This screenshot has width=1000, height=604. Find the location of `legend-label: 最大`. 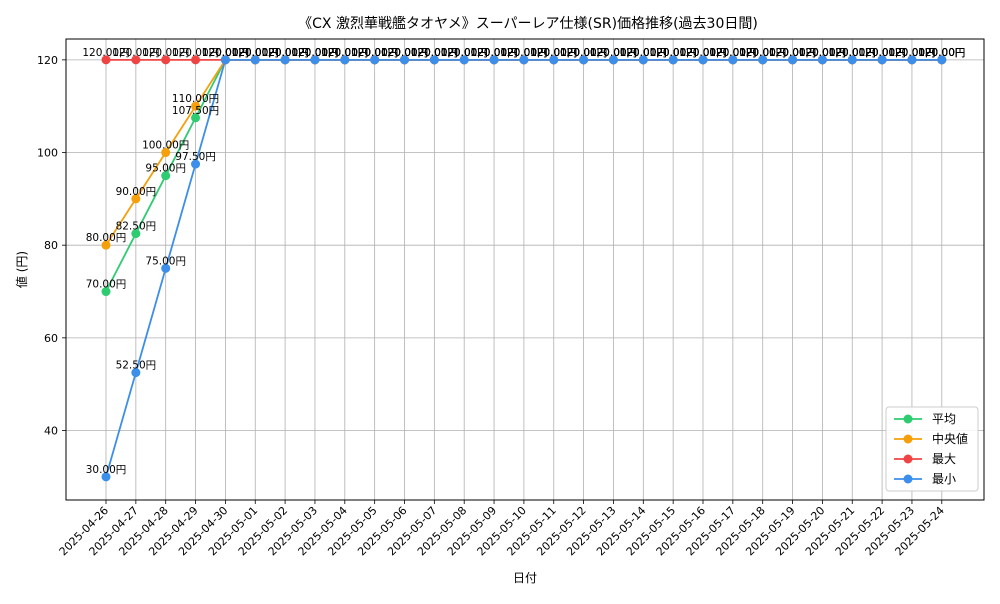

legend-label: 最大 is located at coordinates (944, 459).